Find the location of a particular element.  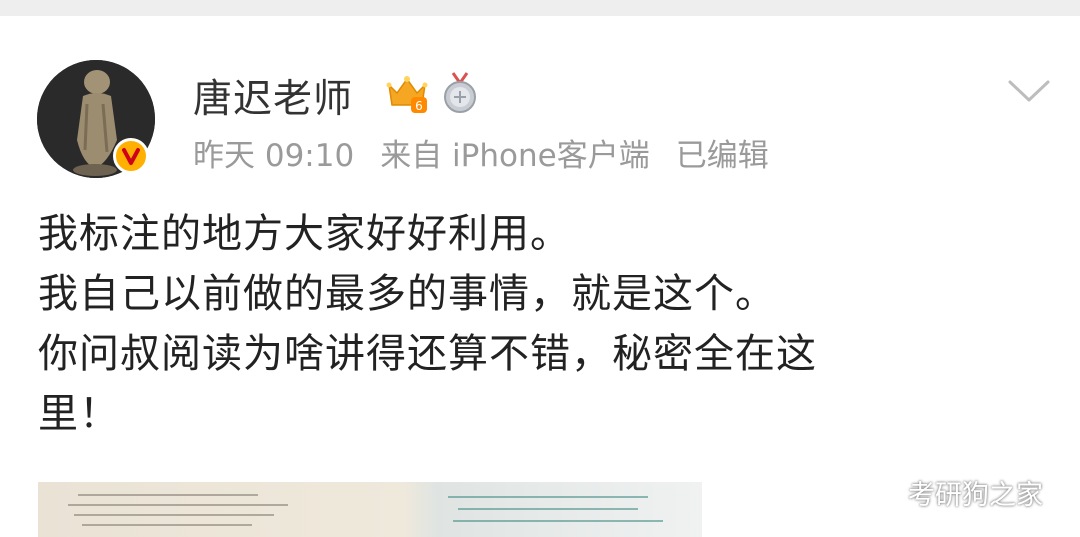

chevron-down-icon is located at coordinates (1029, 91).